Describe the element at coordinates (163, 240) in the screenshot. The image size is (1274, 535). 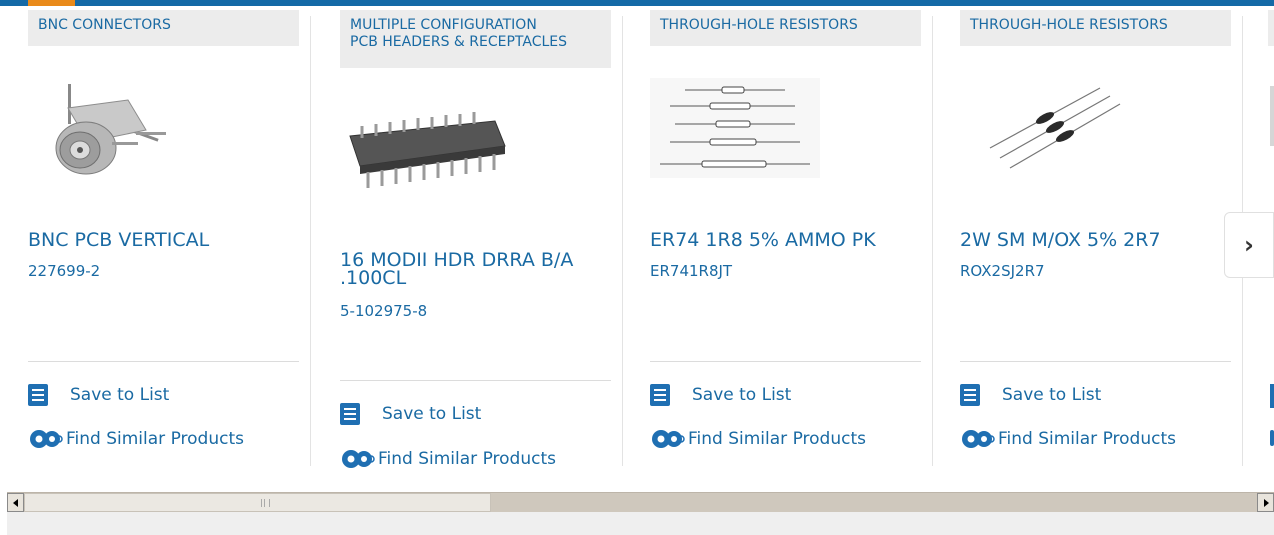
I see `product-title-link: BNC PCB VERTICAL` at that location.